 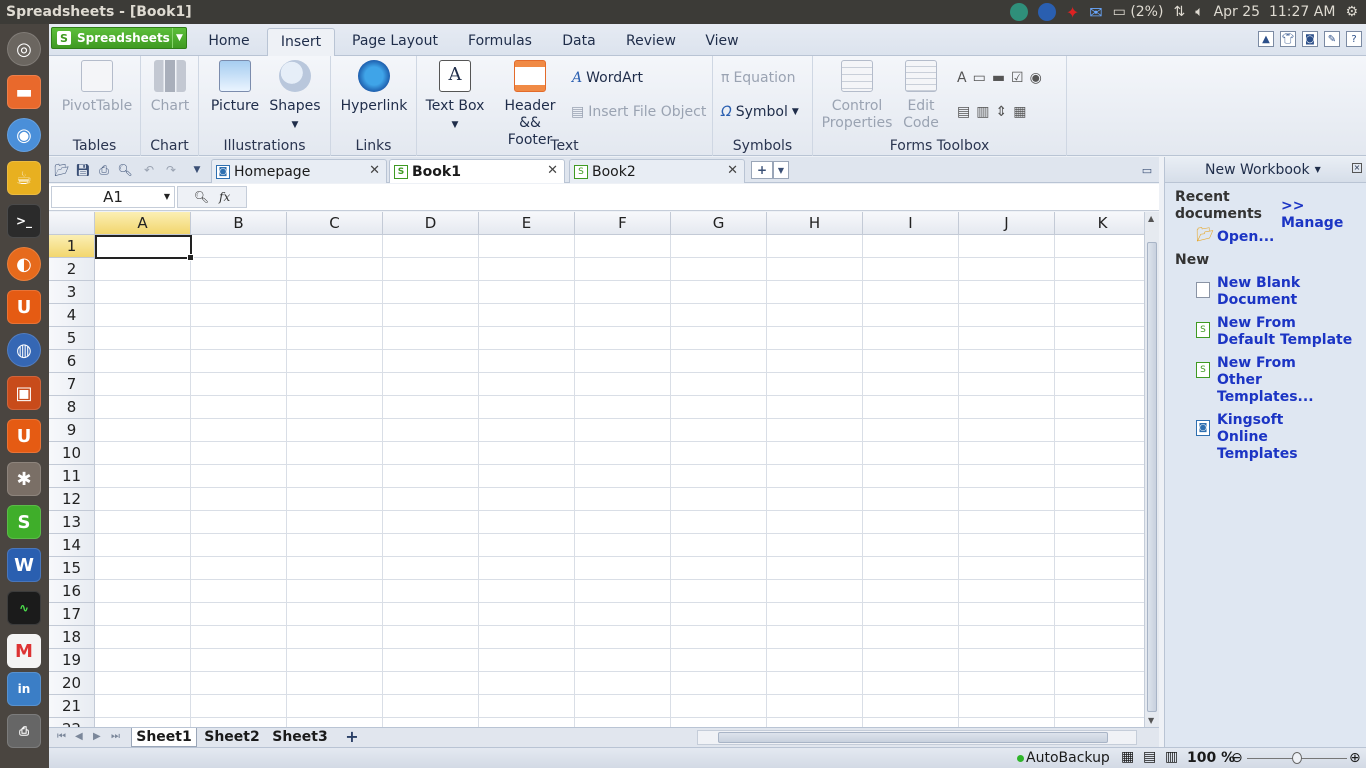 I want to click on kingsoft-icon: ◙, so click(x=1310, y=39).